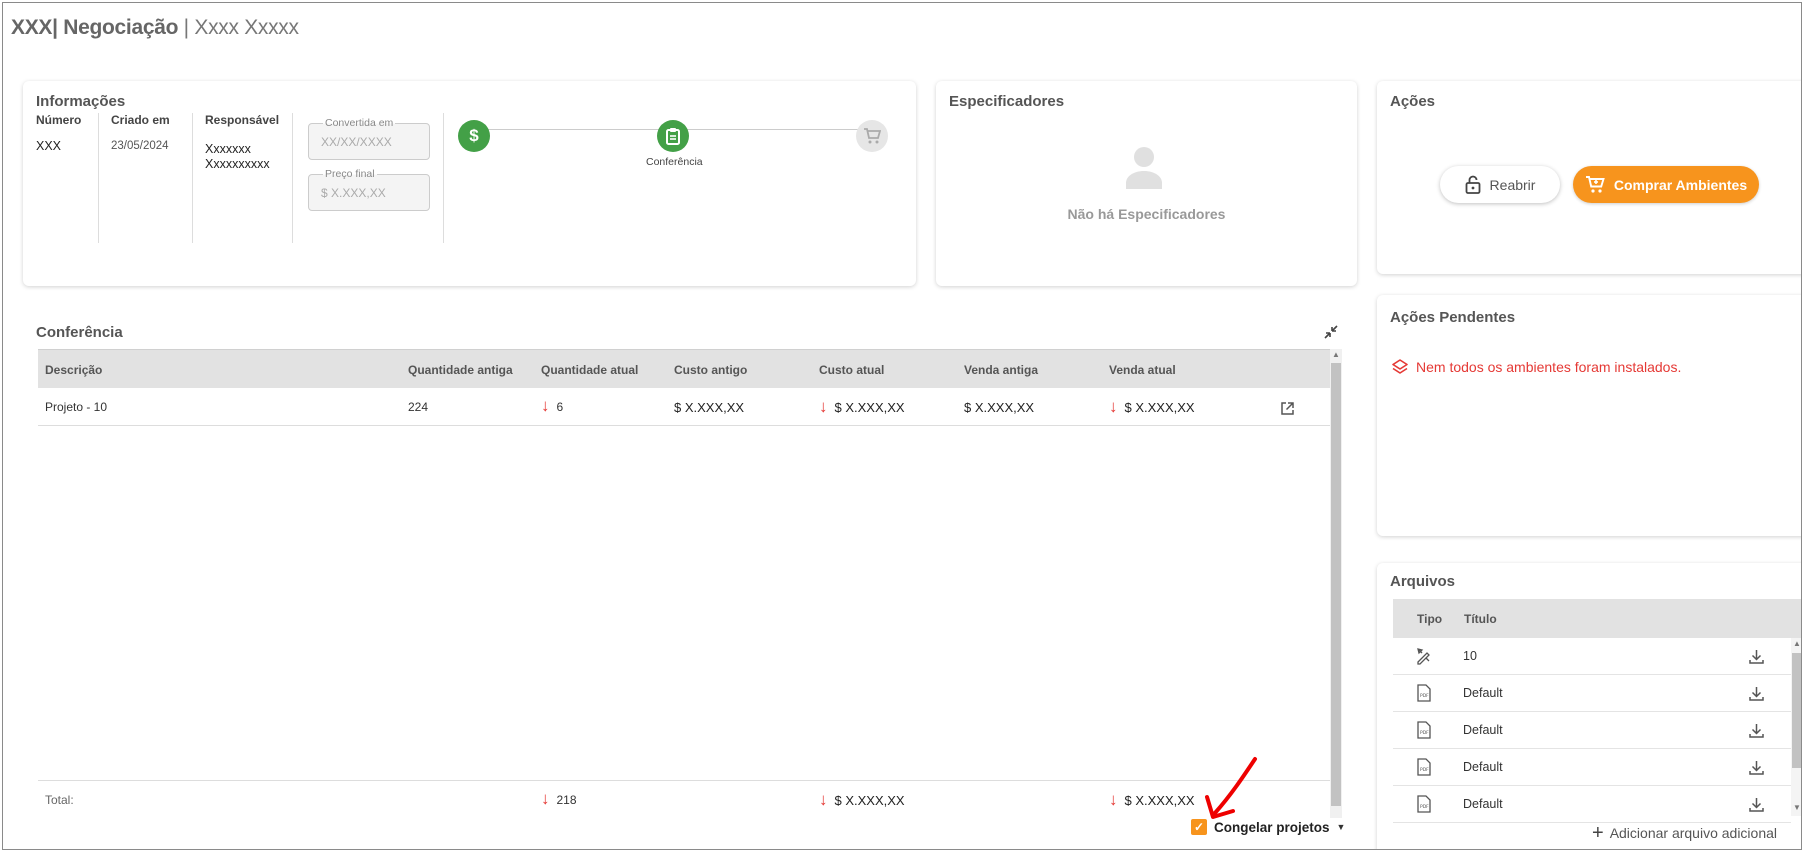  What do you see at coordinates (852, 370) in the screenshot?
I see `col-custo-atual: Custo atual` at bounding box center [852, 370].